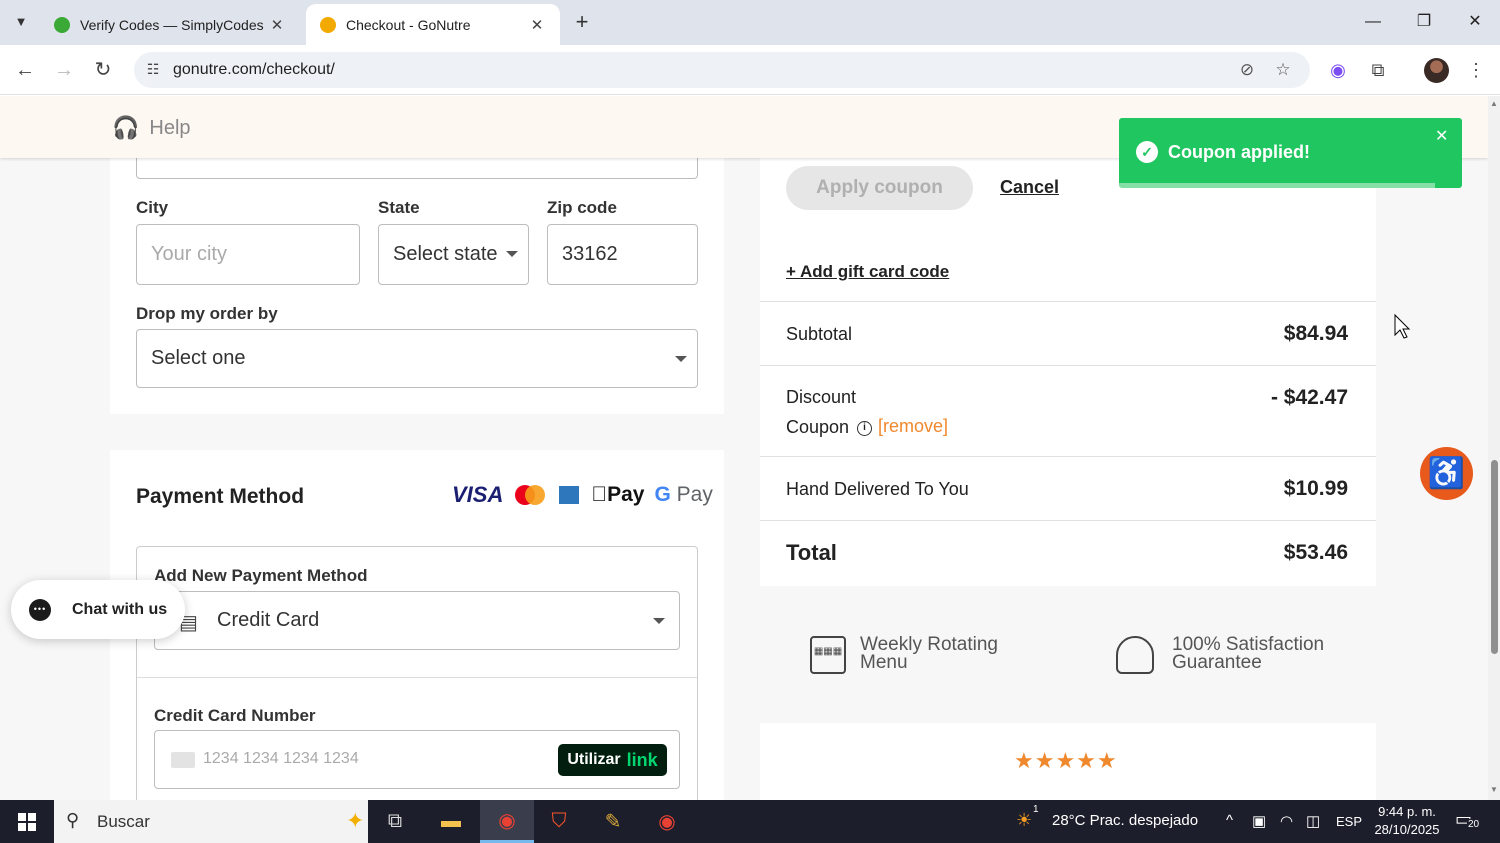 The width and height of the screenshot is (1500, 843). Describe the element at coordinates (1315, 488) in the screenshot. I see `delivery-value: $10.99` at that location.